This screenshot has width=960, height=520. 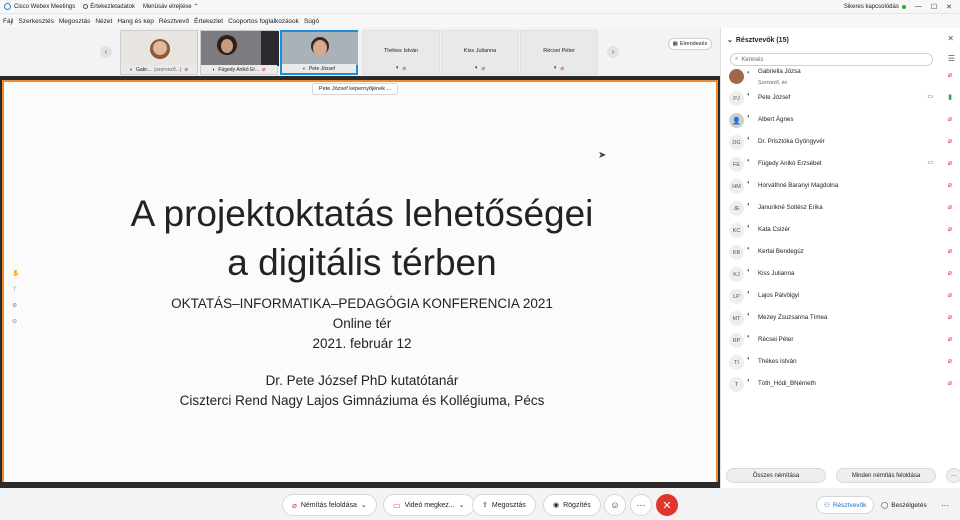 What do you see at coordinates (776, 475) in the screenshot?
I see `mute-all-button: Összes némítása` at bounding box center [776, 475].